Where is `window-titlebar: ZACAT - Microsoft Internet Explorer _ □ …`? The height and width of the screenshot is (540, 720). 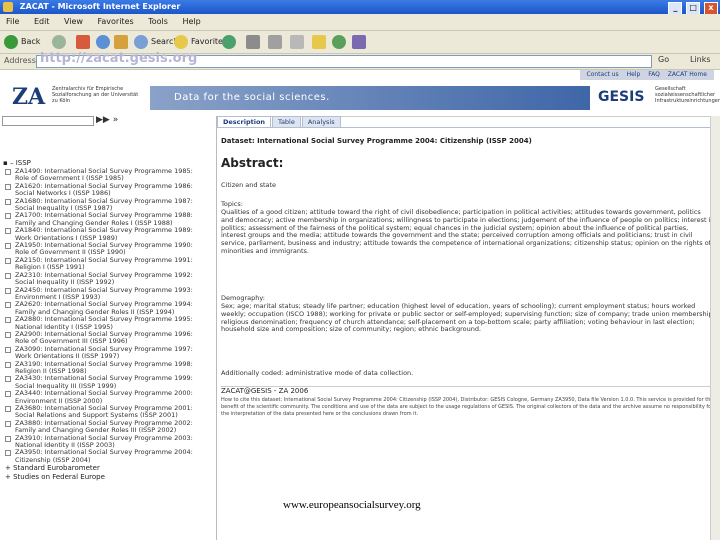 window-titlebar: ZACAT - Microsoft Internet Explorer _ □ … is located at coordinates (360, 7).